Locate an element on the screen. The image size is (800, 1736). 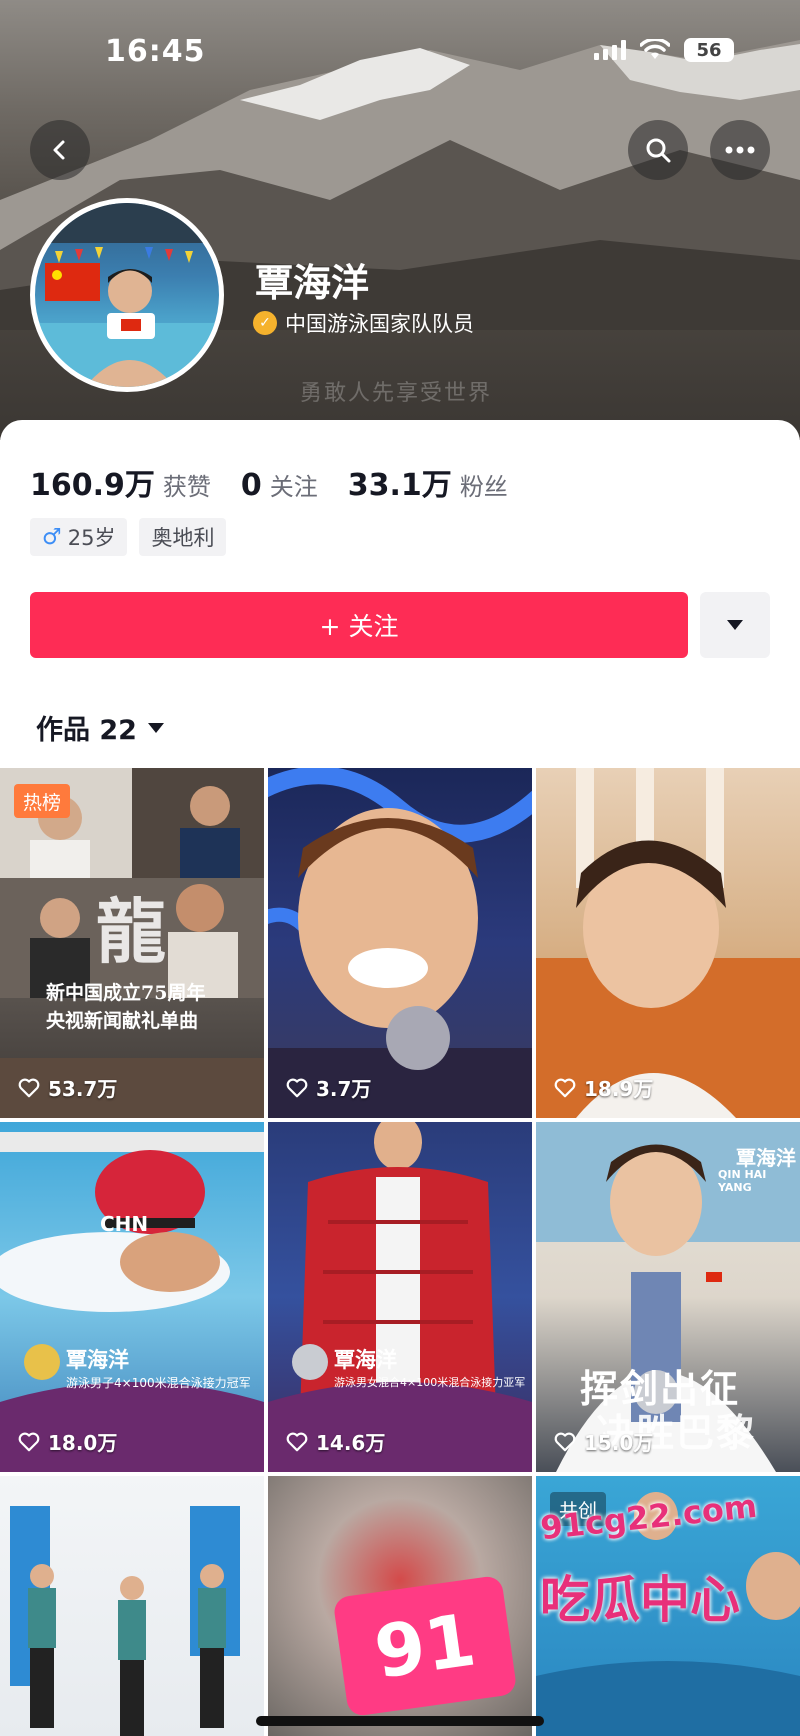
age-tag: ♂ 25岁 is located at coordinates (79, 537).